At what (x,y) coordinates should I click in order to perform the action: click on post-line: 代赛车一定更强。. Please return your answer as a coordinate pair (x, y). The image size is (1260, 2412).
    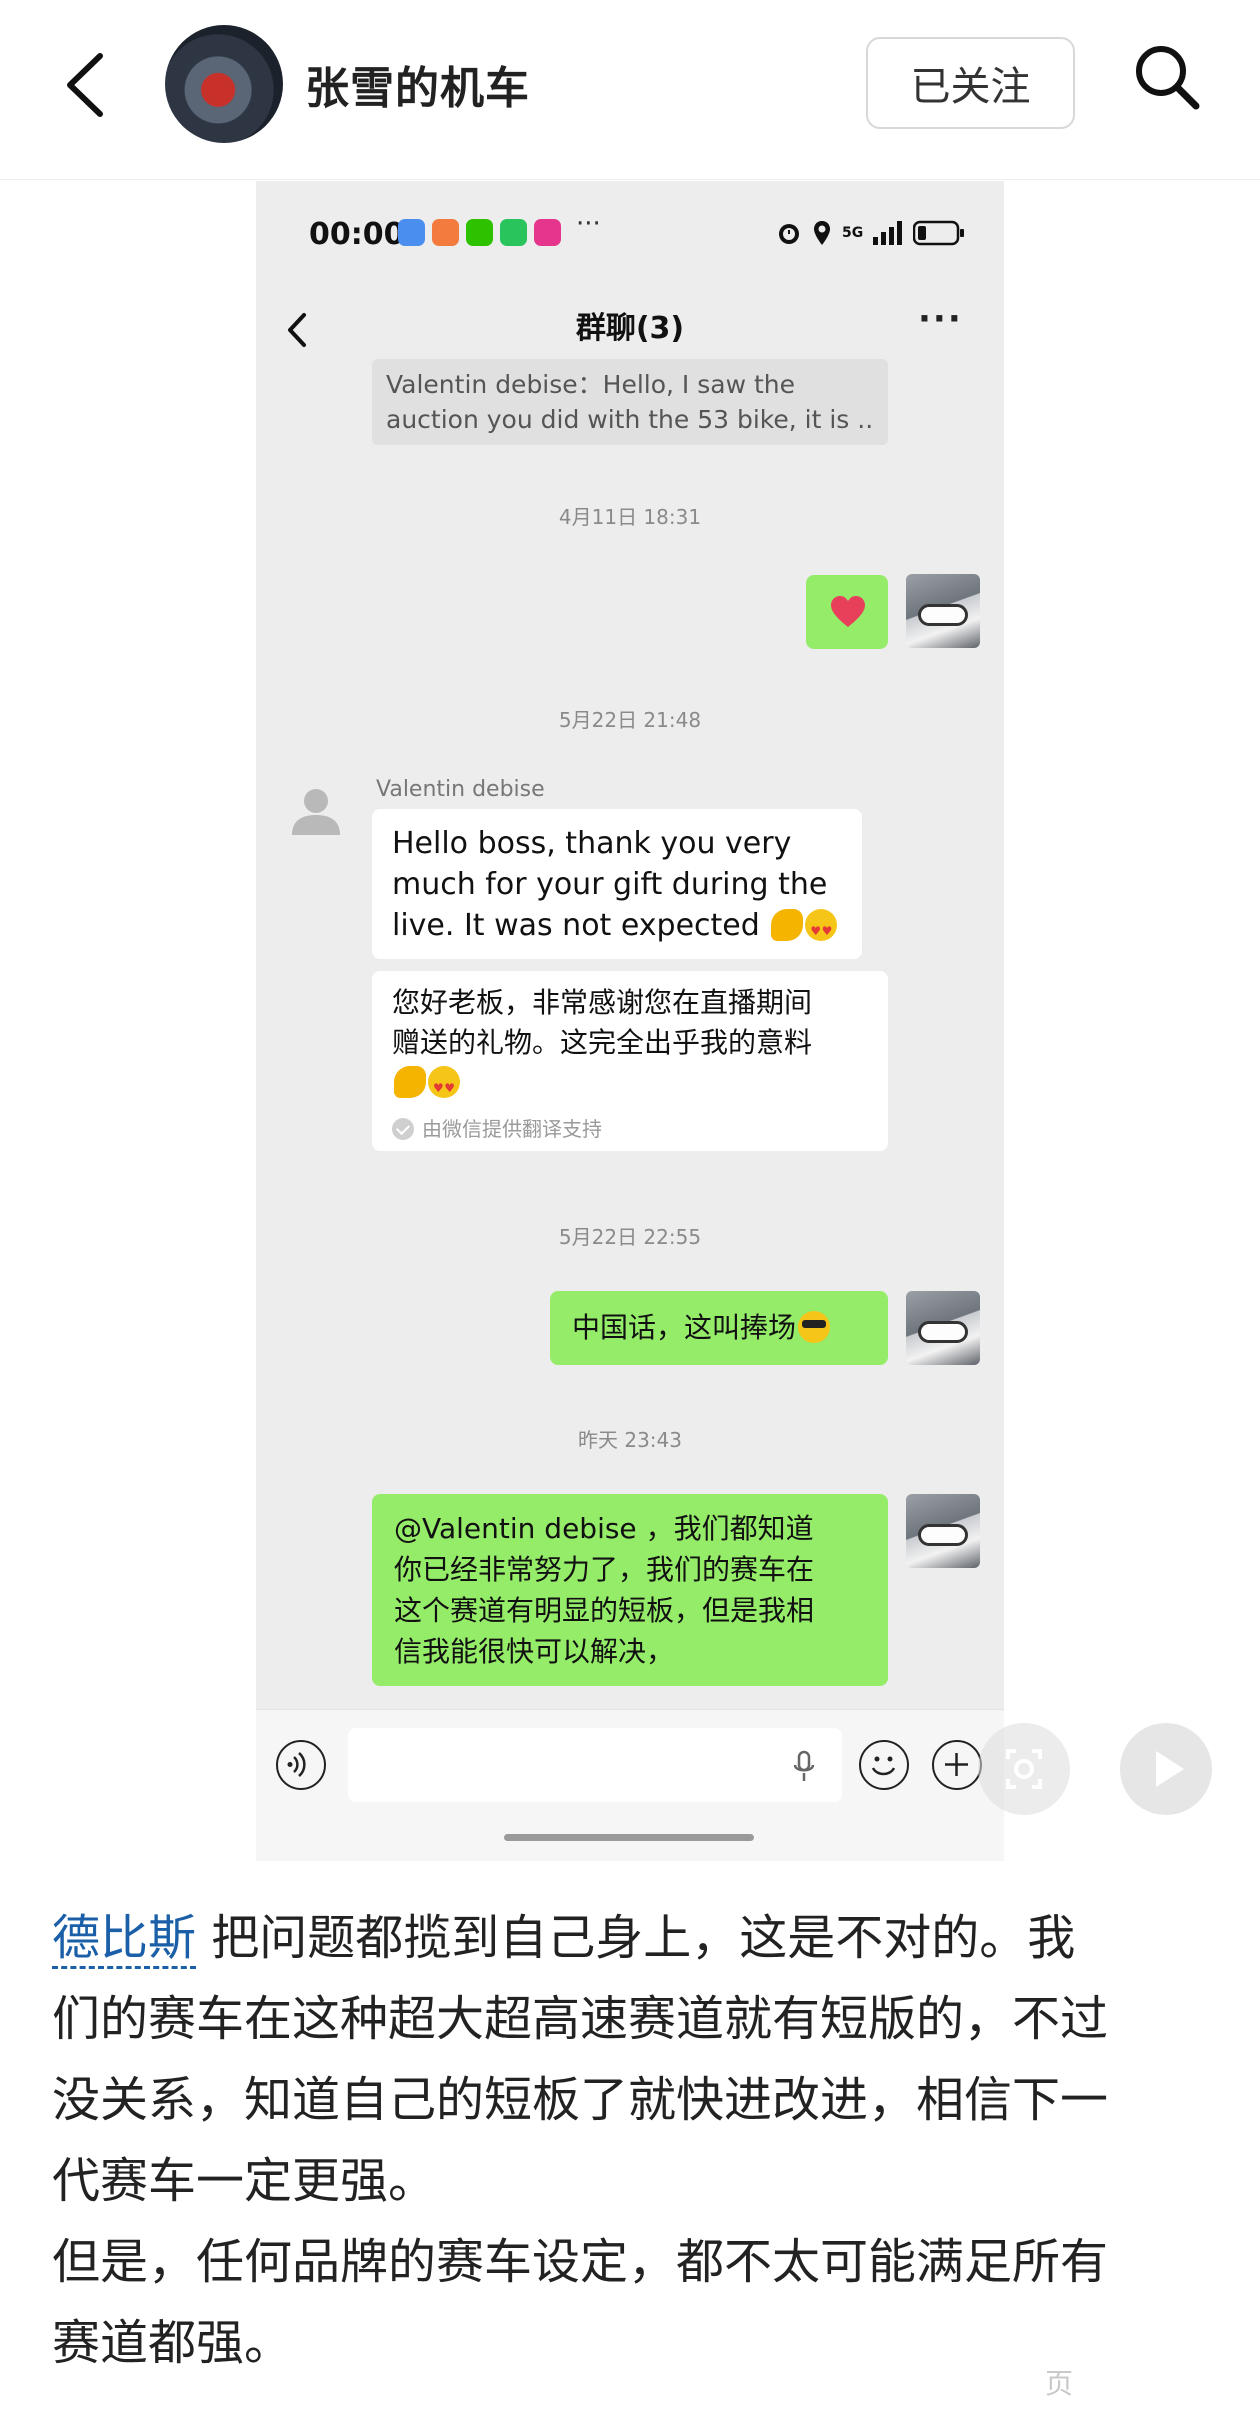
    Looking at the image, I should click on (244, 2181).